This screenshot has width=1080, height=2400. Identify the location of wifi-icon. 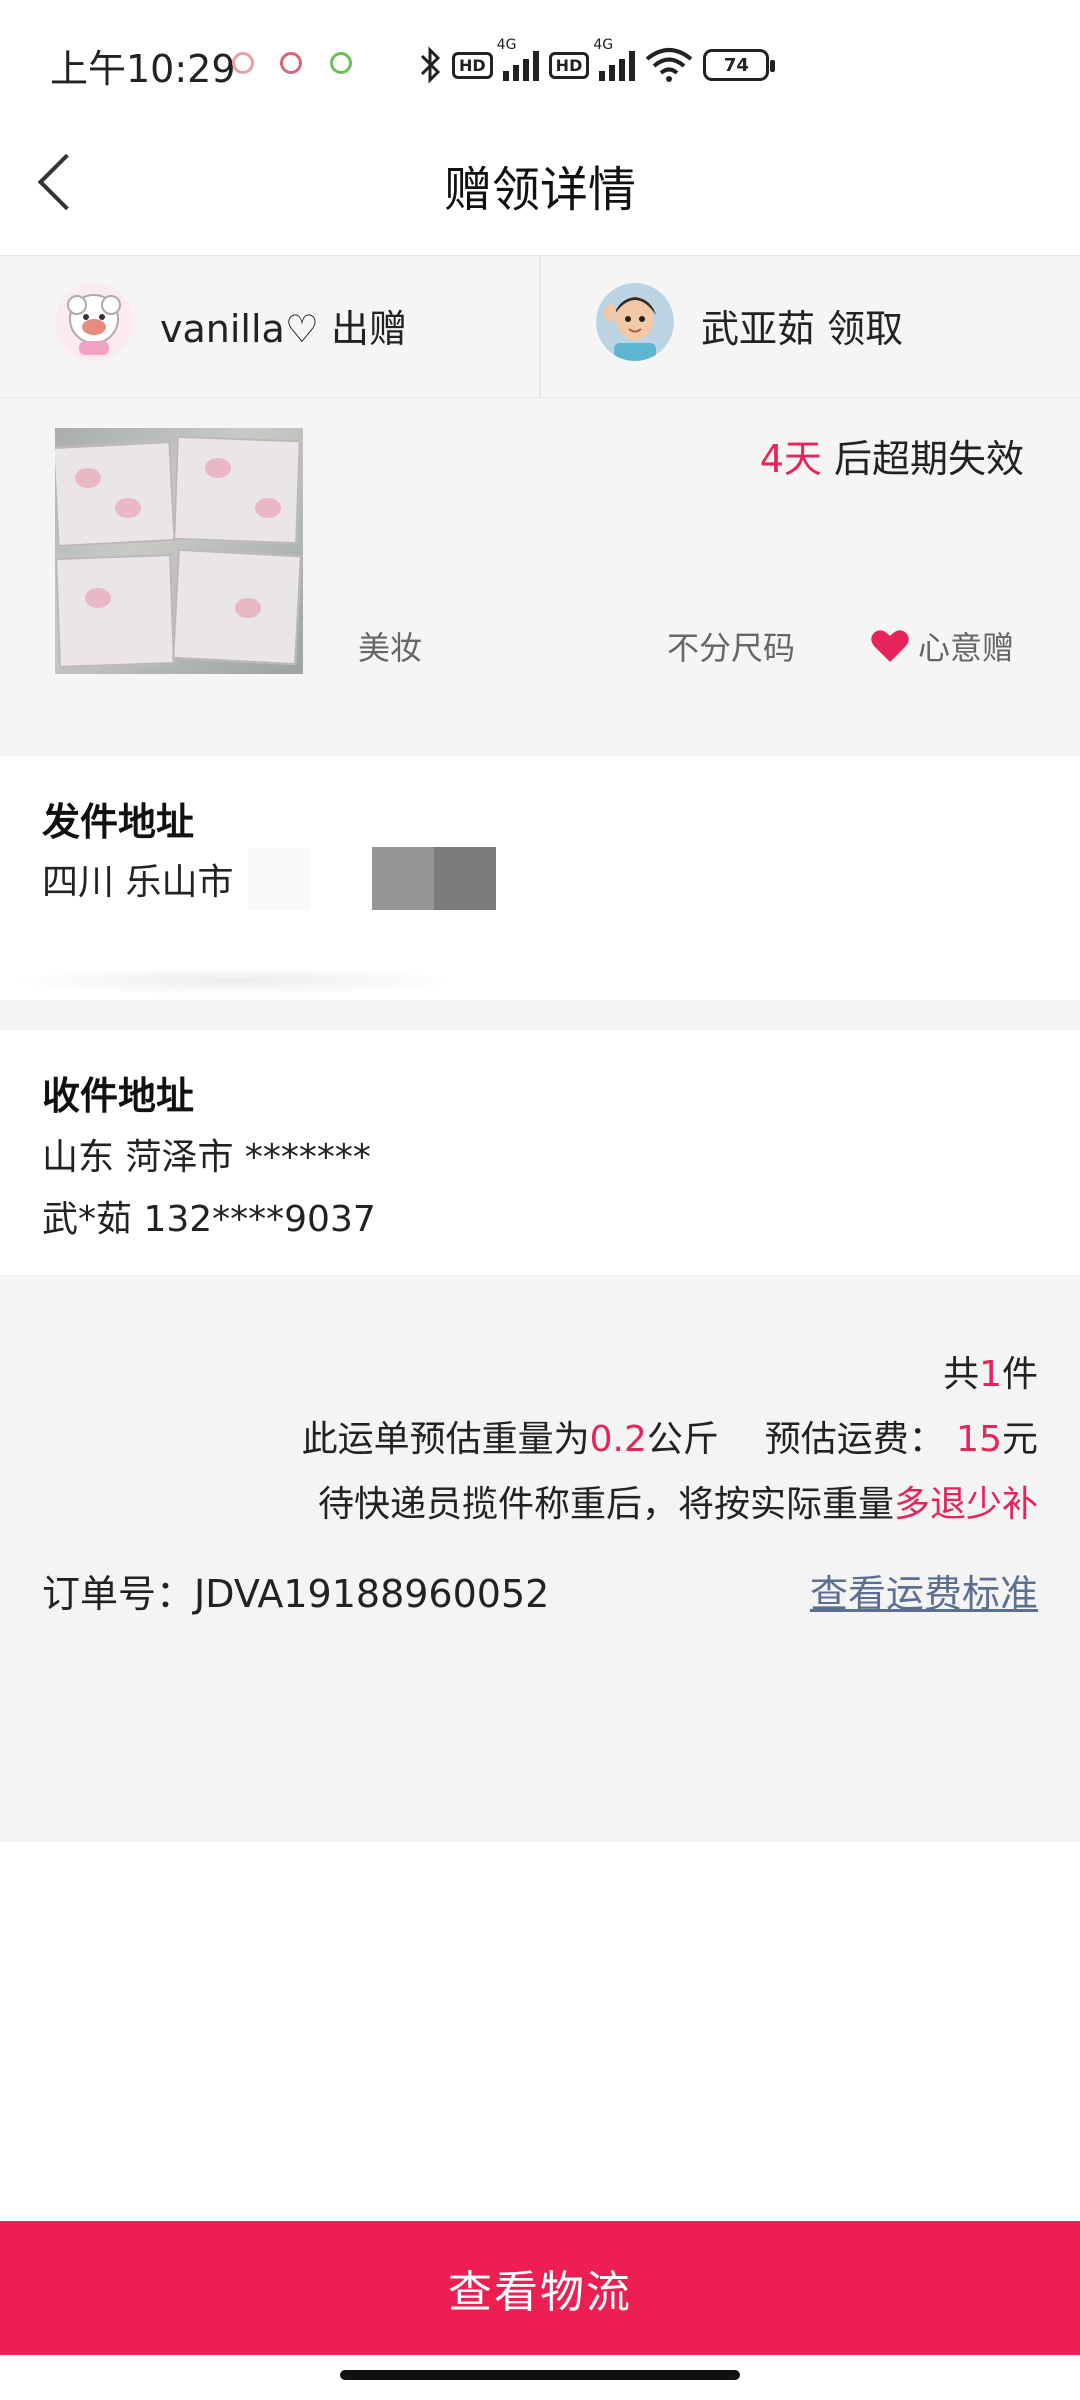
(669, 65).